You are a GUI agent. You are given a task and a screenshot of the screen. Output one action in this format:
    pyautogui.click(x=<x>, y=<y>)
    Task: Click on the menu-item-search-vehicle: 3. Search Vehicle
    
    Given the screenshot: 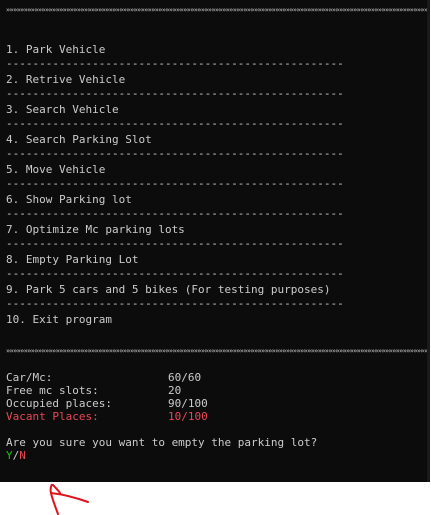 What is the action you would take?
    pyautogui.click(x=62, y=109)
    